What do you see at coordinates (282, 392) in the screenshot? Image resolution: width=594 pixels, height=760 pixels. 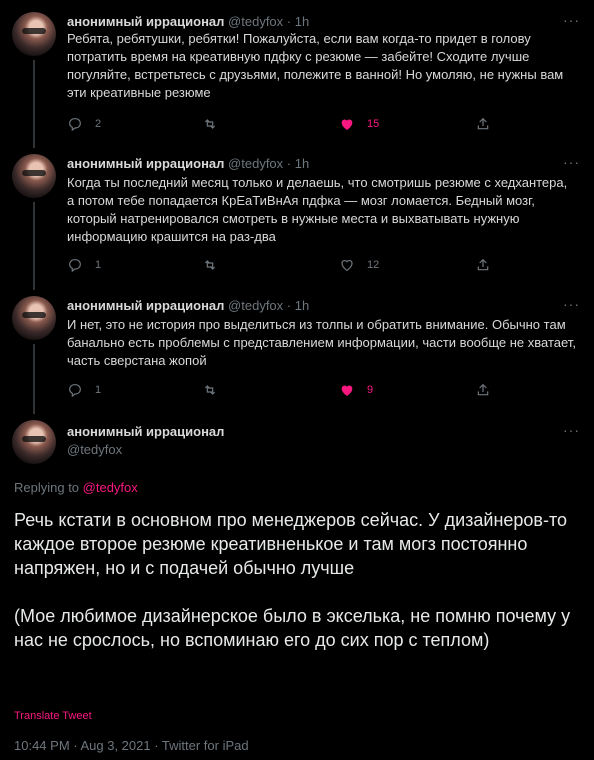 I see `tweet-actions: 1 9` at bounding box center [282, 392].